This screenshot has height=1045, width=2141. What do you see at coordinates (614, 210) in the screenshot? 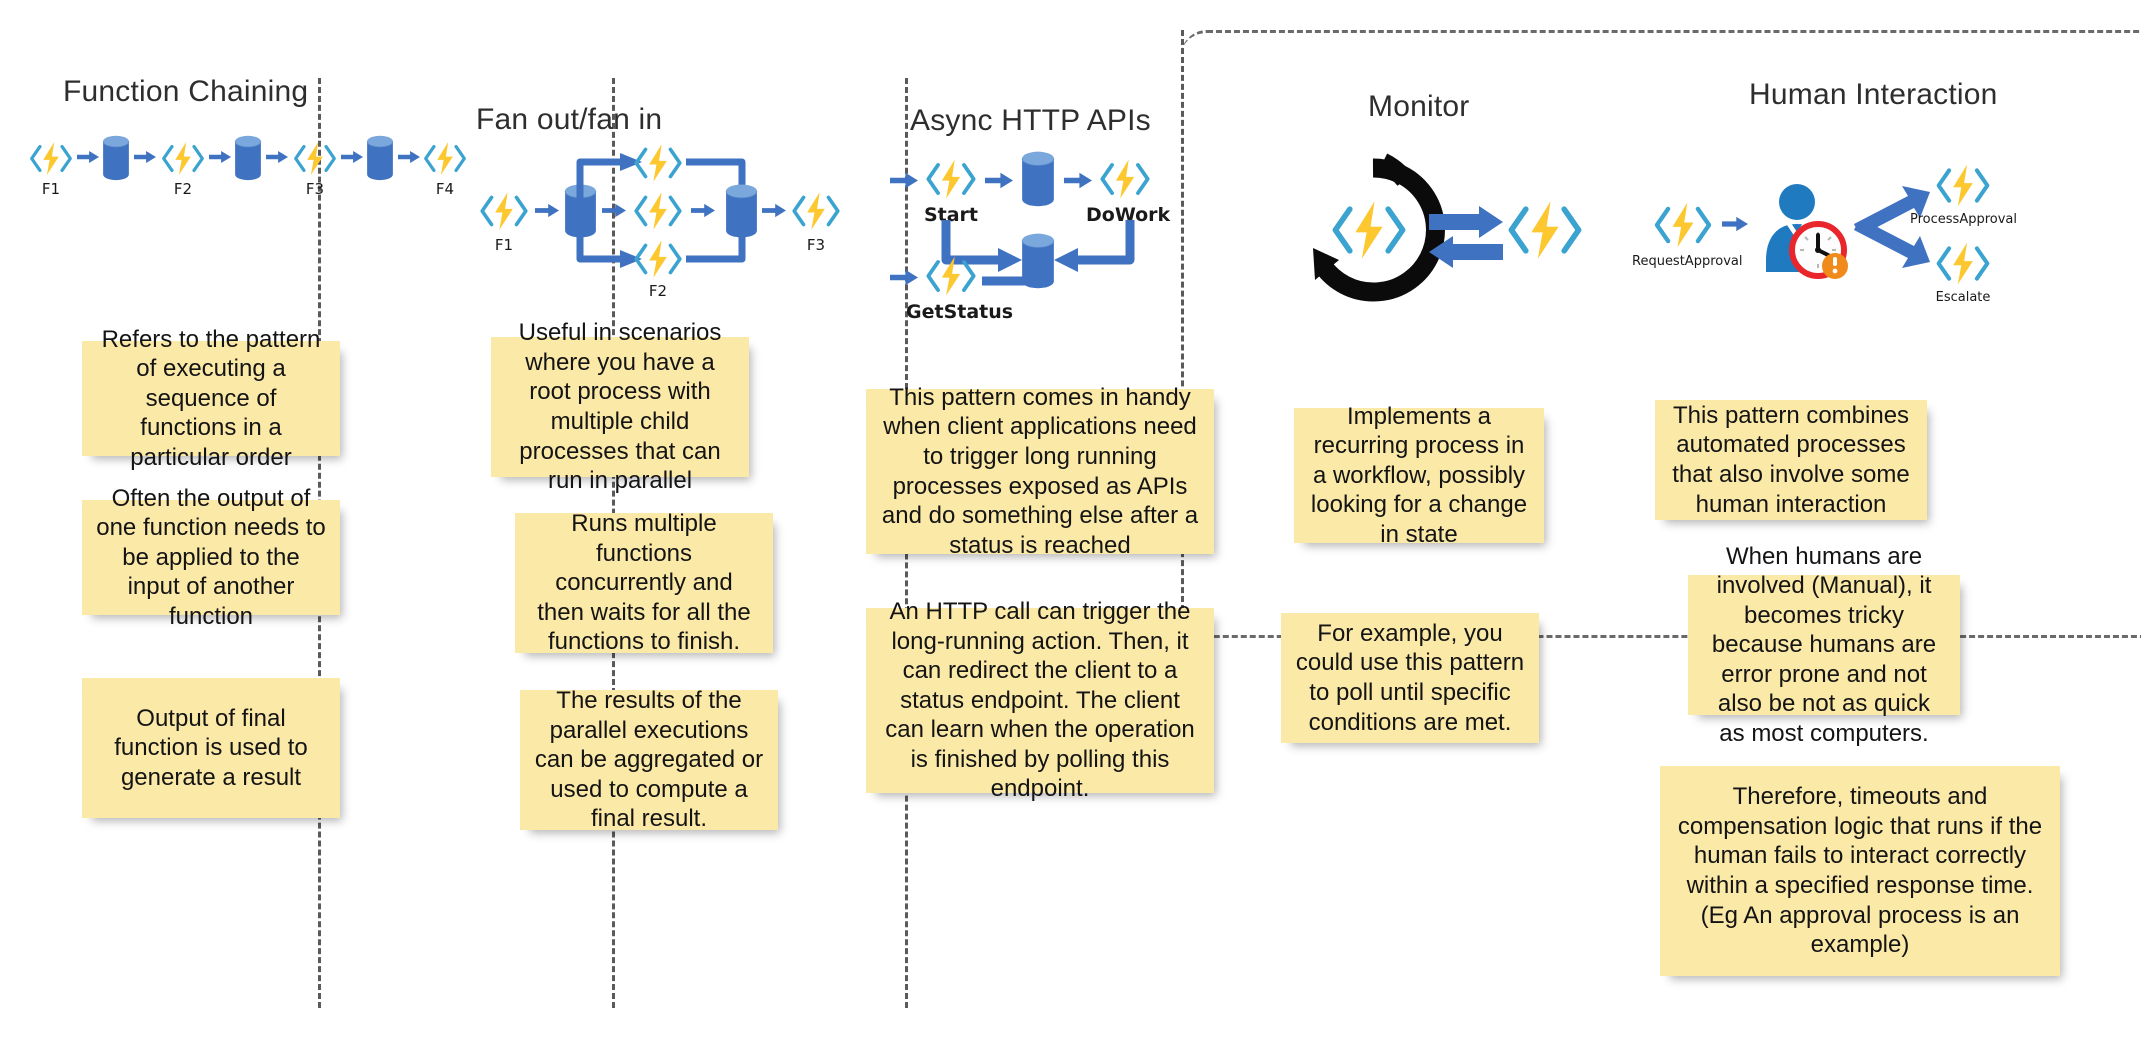
I see `arrow-icon-fanout-mid` at bounding box center [614, 210].